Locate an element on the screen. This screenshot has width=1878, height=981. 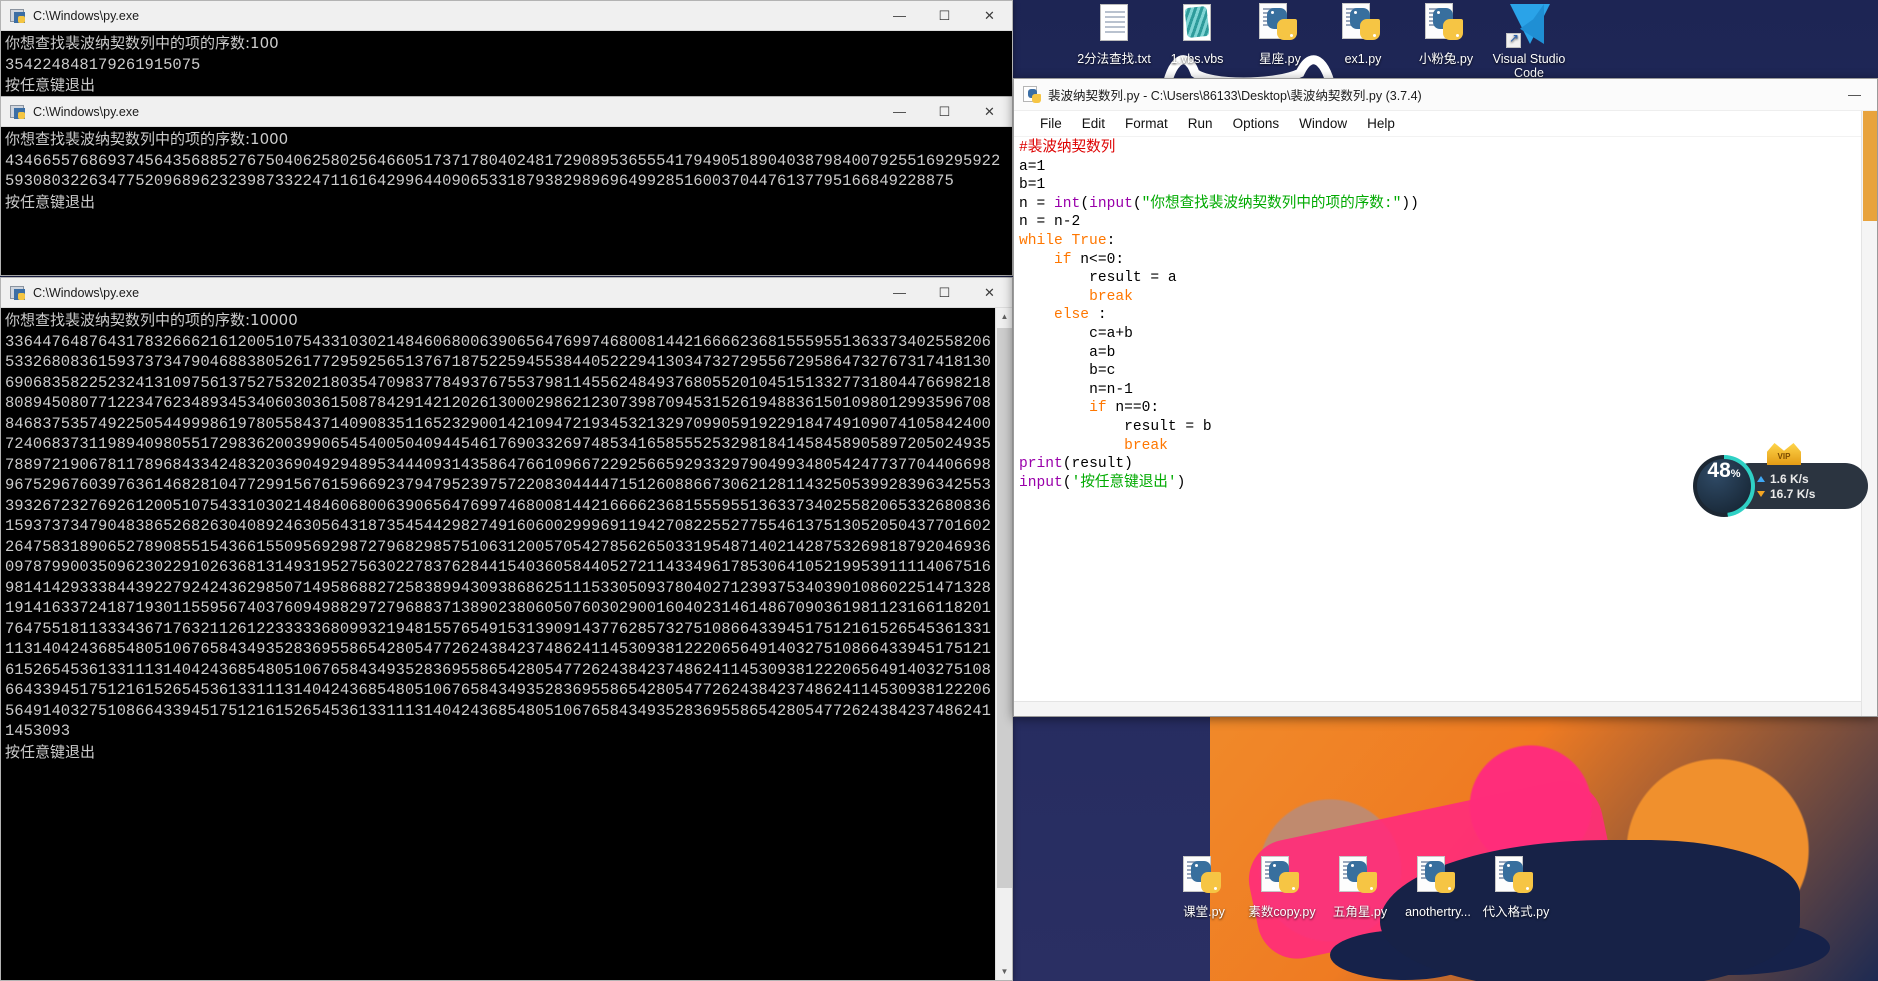
scroll-down-icon: ▼ is located at coordinates (1004, 971).